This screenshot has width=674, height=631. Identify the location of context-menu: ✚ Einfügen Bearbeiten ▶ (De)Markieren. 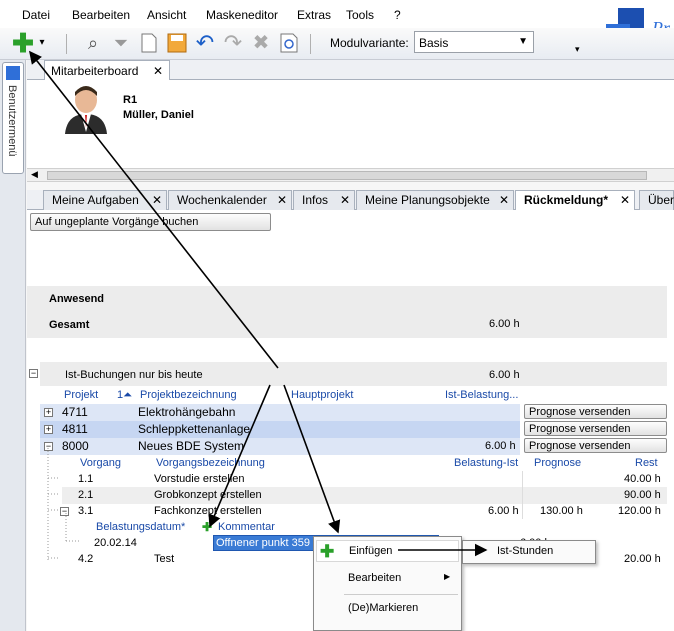
(387, 583).